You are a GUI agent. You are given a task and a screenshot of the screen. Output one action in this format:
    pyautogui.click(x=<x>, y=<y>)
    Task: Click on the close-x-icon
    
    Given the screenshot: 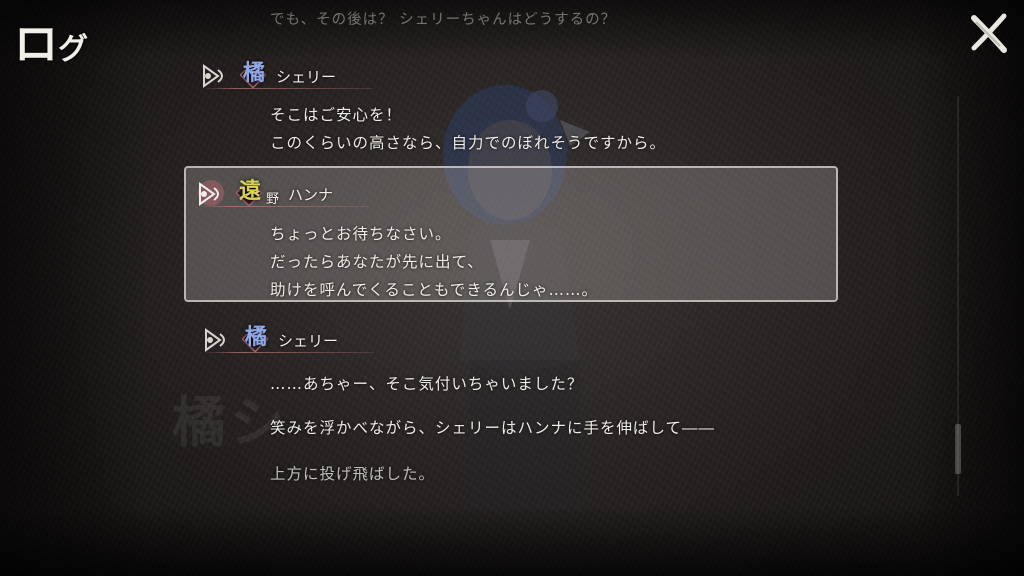 What is the action you would take?
    pyautogui.click(x=989, y=33)
    